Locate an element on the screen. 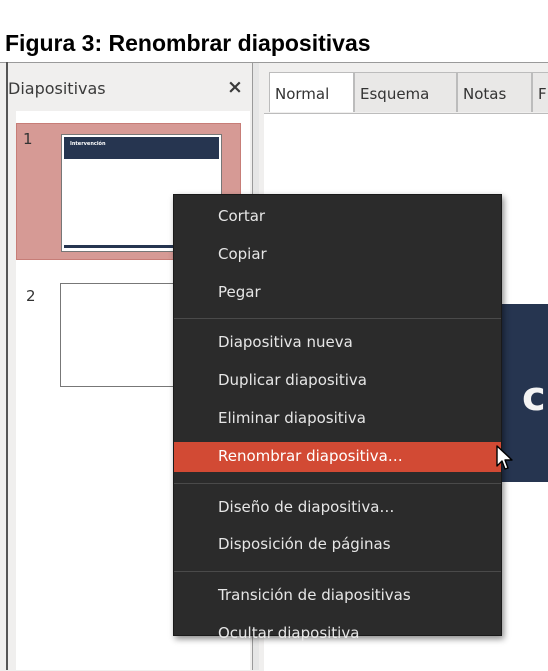  menu-item: Disposición de páginas is located at coordinates (337, 545).